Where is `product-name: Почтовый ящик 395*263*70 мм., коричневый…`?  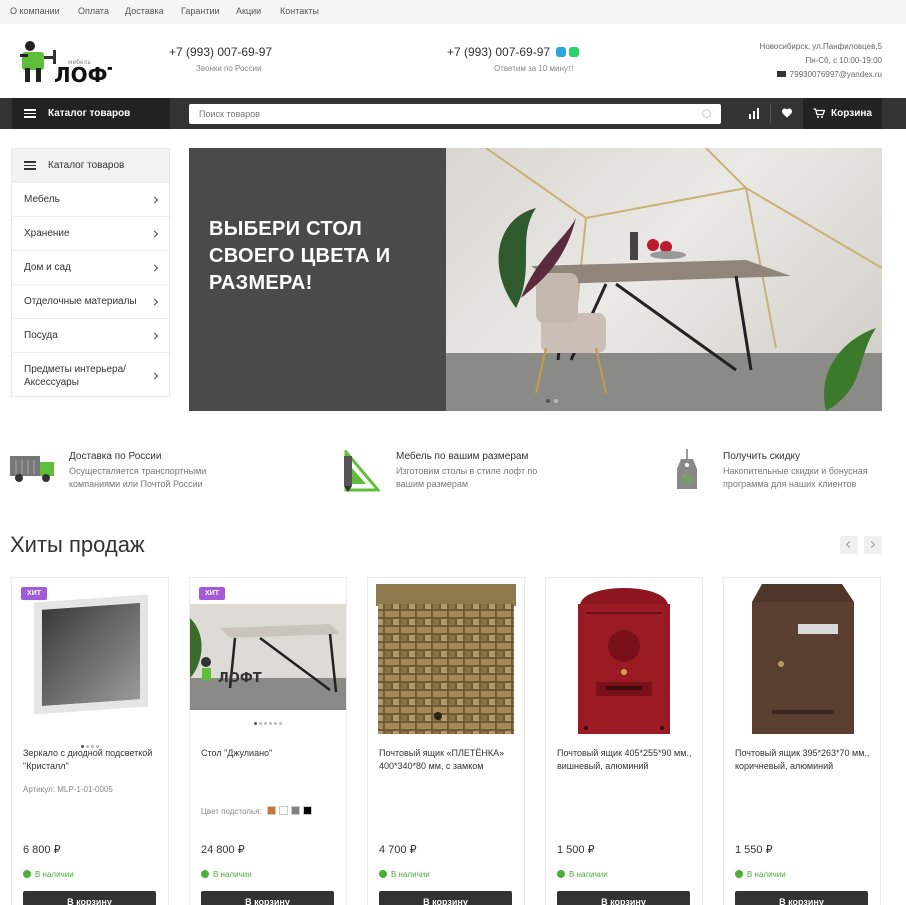
product-name: Почтовый ящик 395*263*70 мм., коричневый… is located at coordinates (805, 760).